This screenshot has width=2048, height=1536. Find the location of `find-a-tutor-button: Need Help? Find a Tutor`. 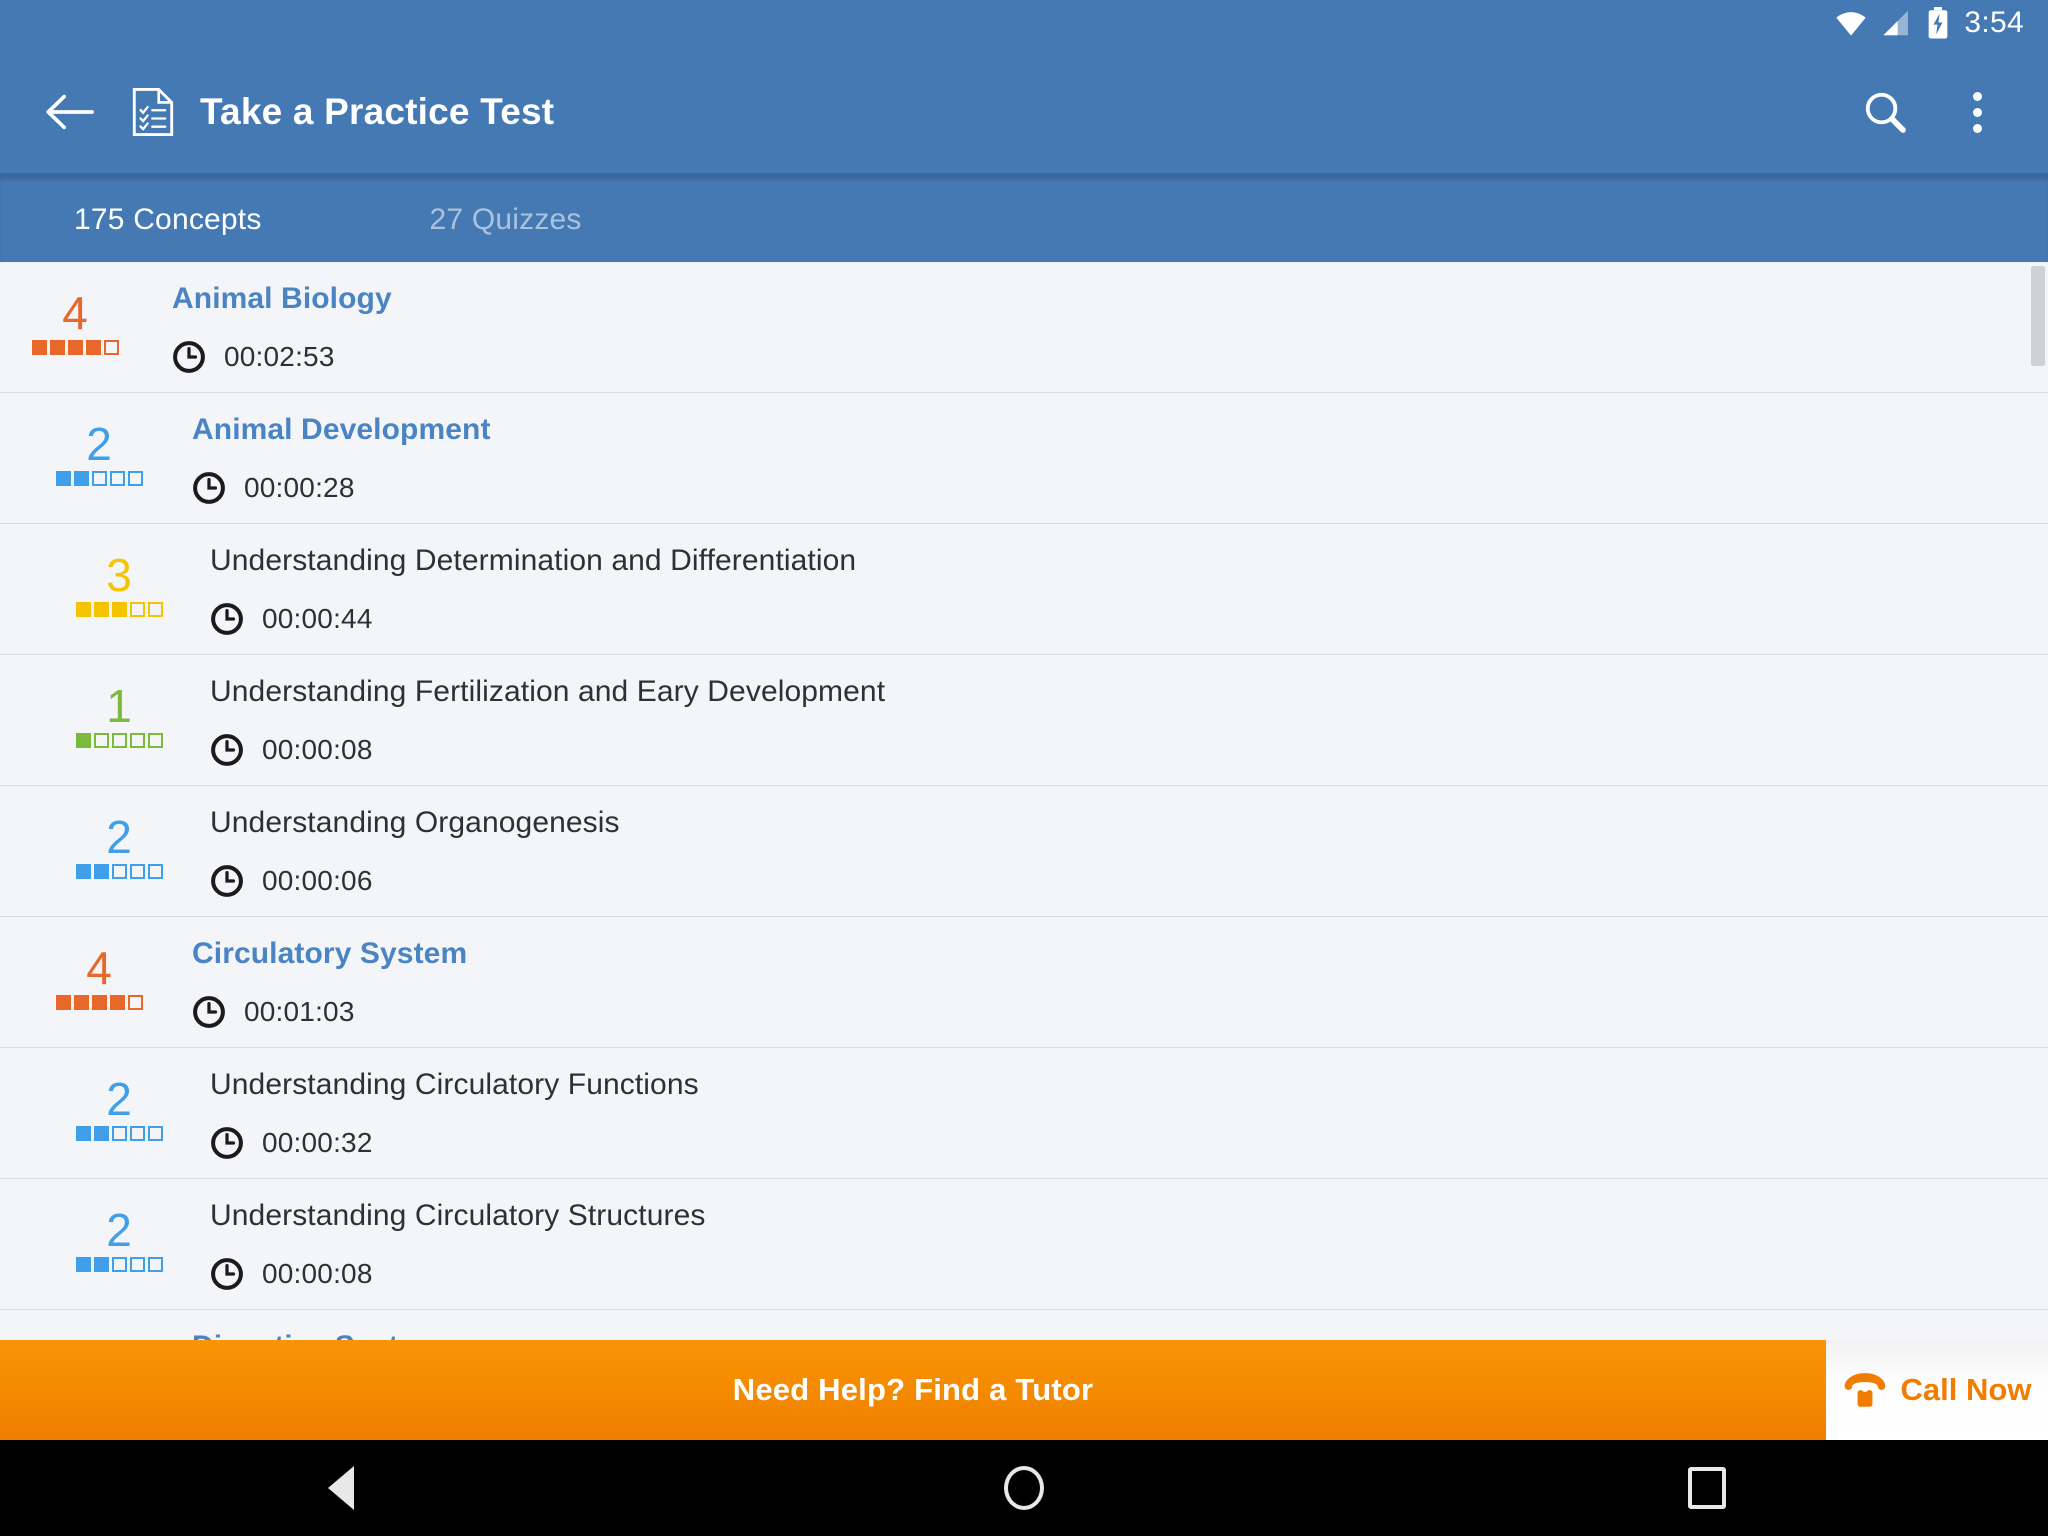

find-a-tutor-button: Need Help? Find a Tutor is located at coordinates (913, 1390).